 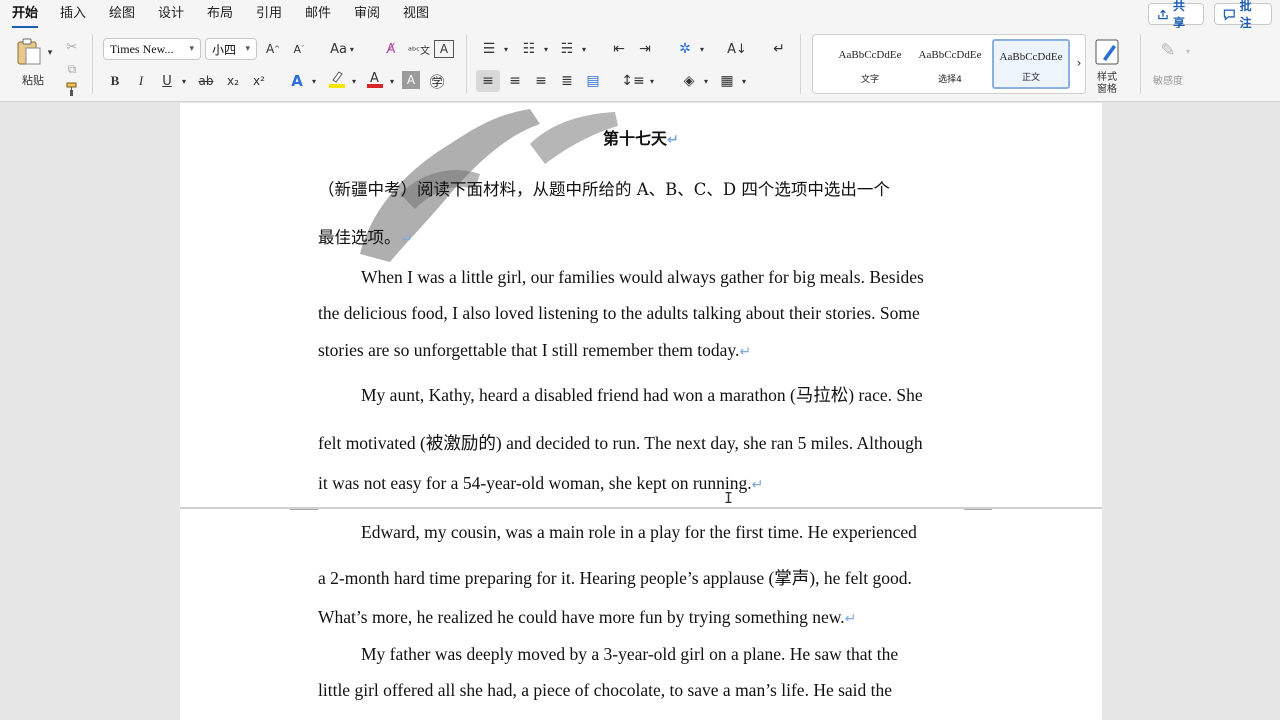 I want to click on shrink-font-button: Aˇ, so click(x=299, y=49).